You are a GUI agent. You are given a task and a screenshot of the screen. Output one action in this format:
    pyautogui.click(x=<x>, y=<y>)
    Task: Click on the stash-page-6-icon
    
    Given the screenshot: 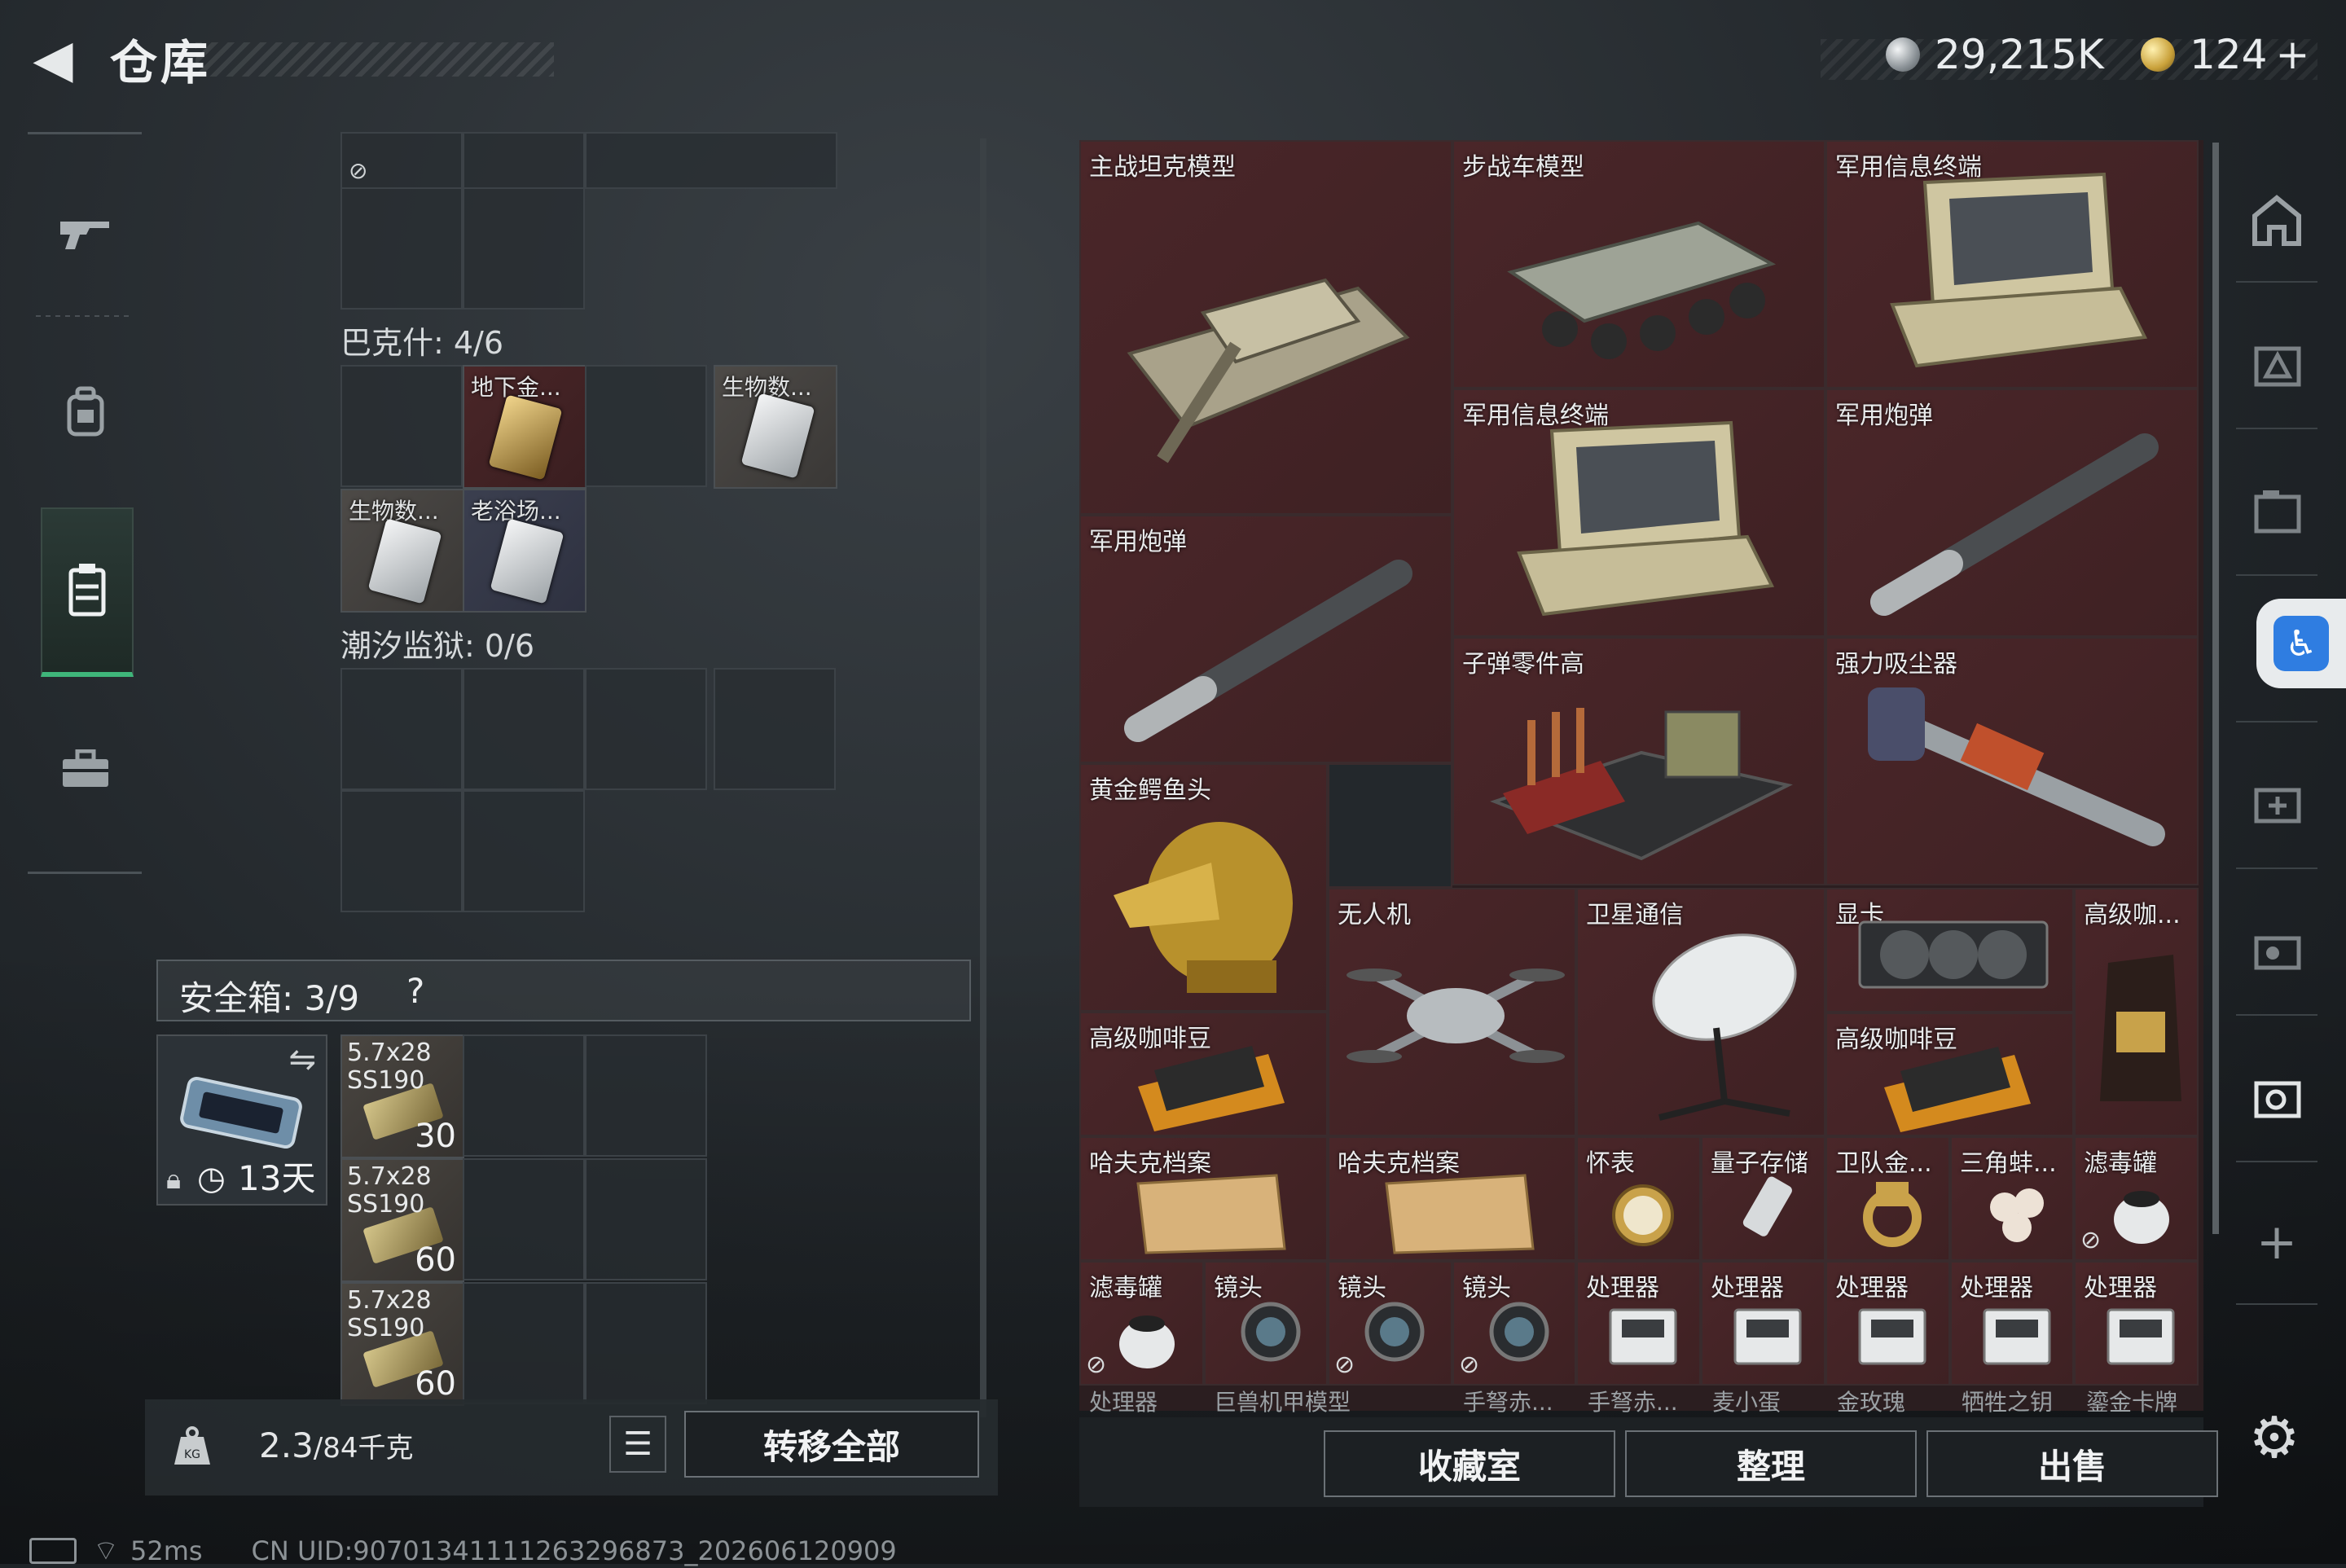 What is the action you would take?
    pyautogui.click(x=2276, y=949)
    